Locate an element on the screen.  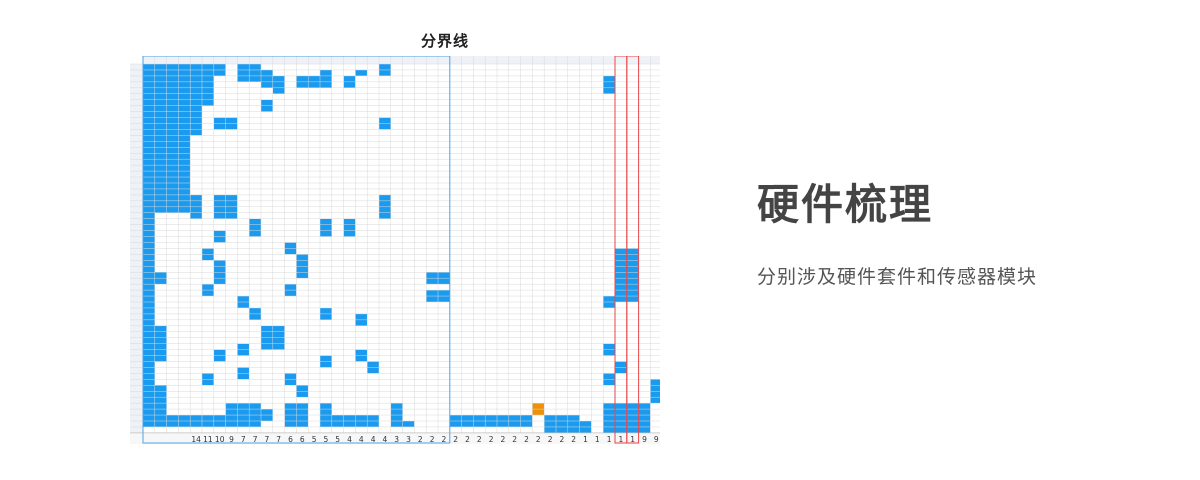
matrix-title: 分界线 is located at coordinates (444, 41).